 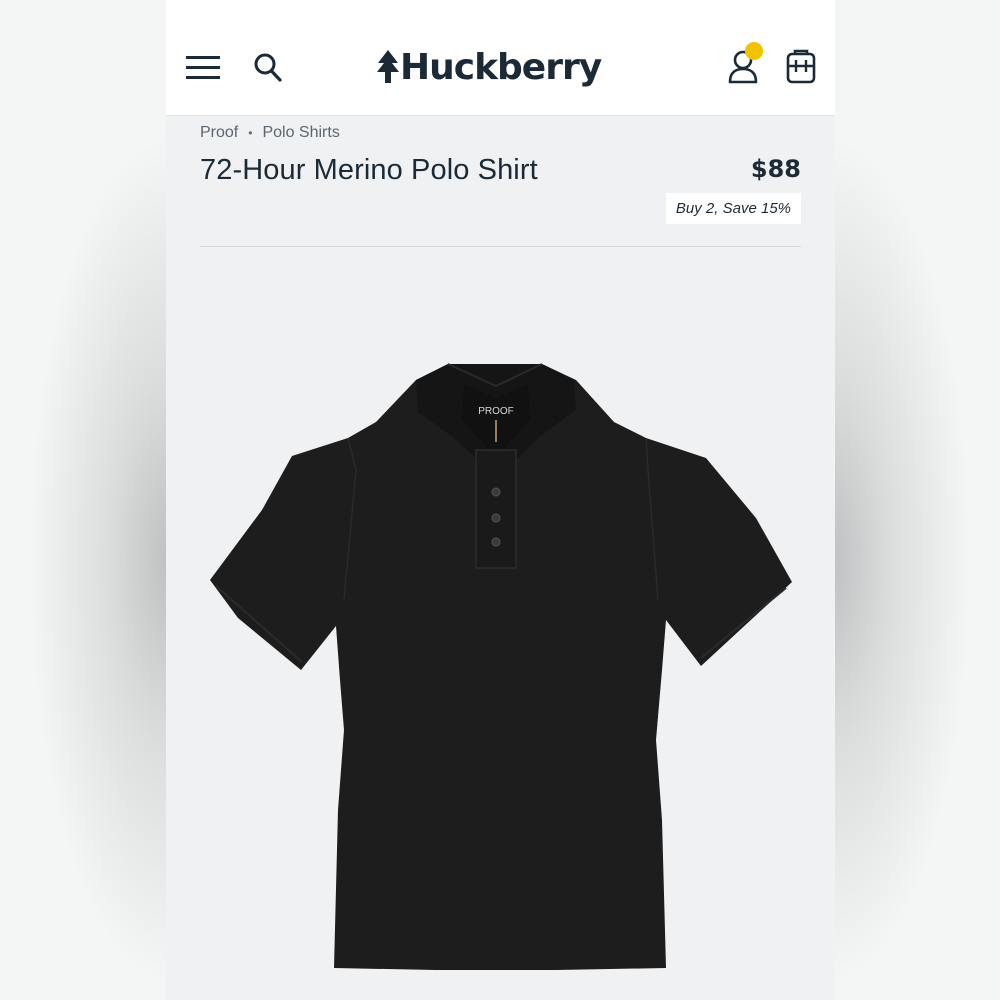 I want to click on brand-name: Huckberry, so click(x=501, y=67).